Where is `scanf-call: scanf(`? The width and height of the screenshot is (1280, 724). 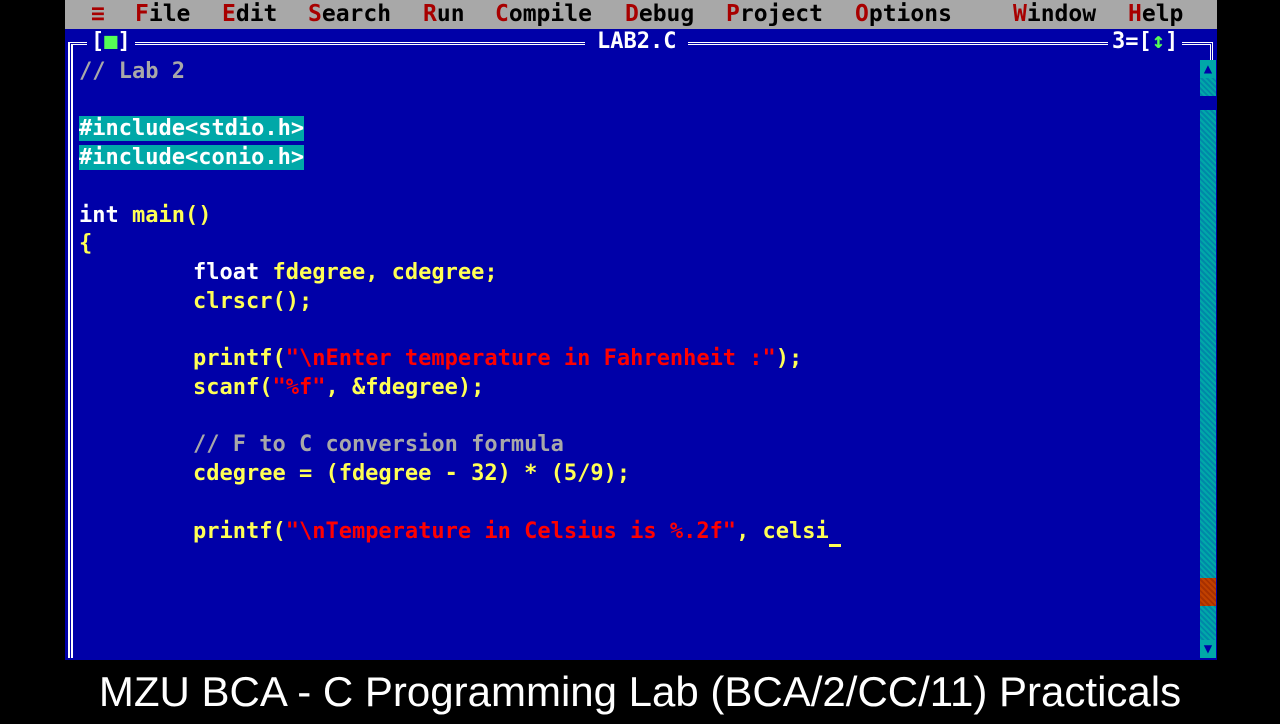 scanf-call: scanf( is located at coordinates (233, 387).